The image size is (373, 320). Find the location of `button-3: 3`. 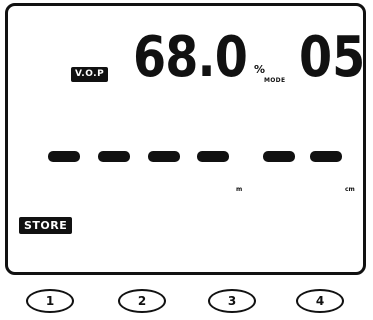

button-3: 3 is located at coordinates (232, 301).